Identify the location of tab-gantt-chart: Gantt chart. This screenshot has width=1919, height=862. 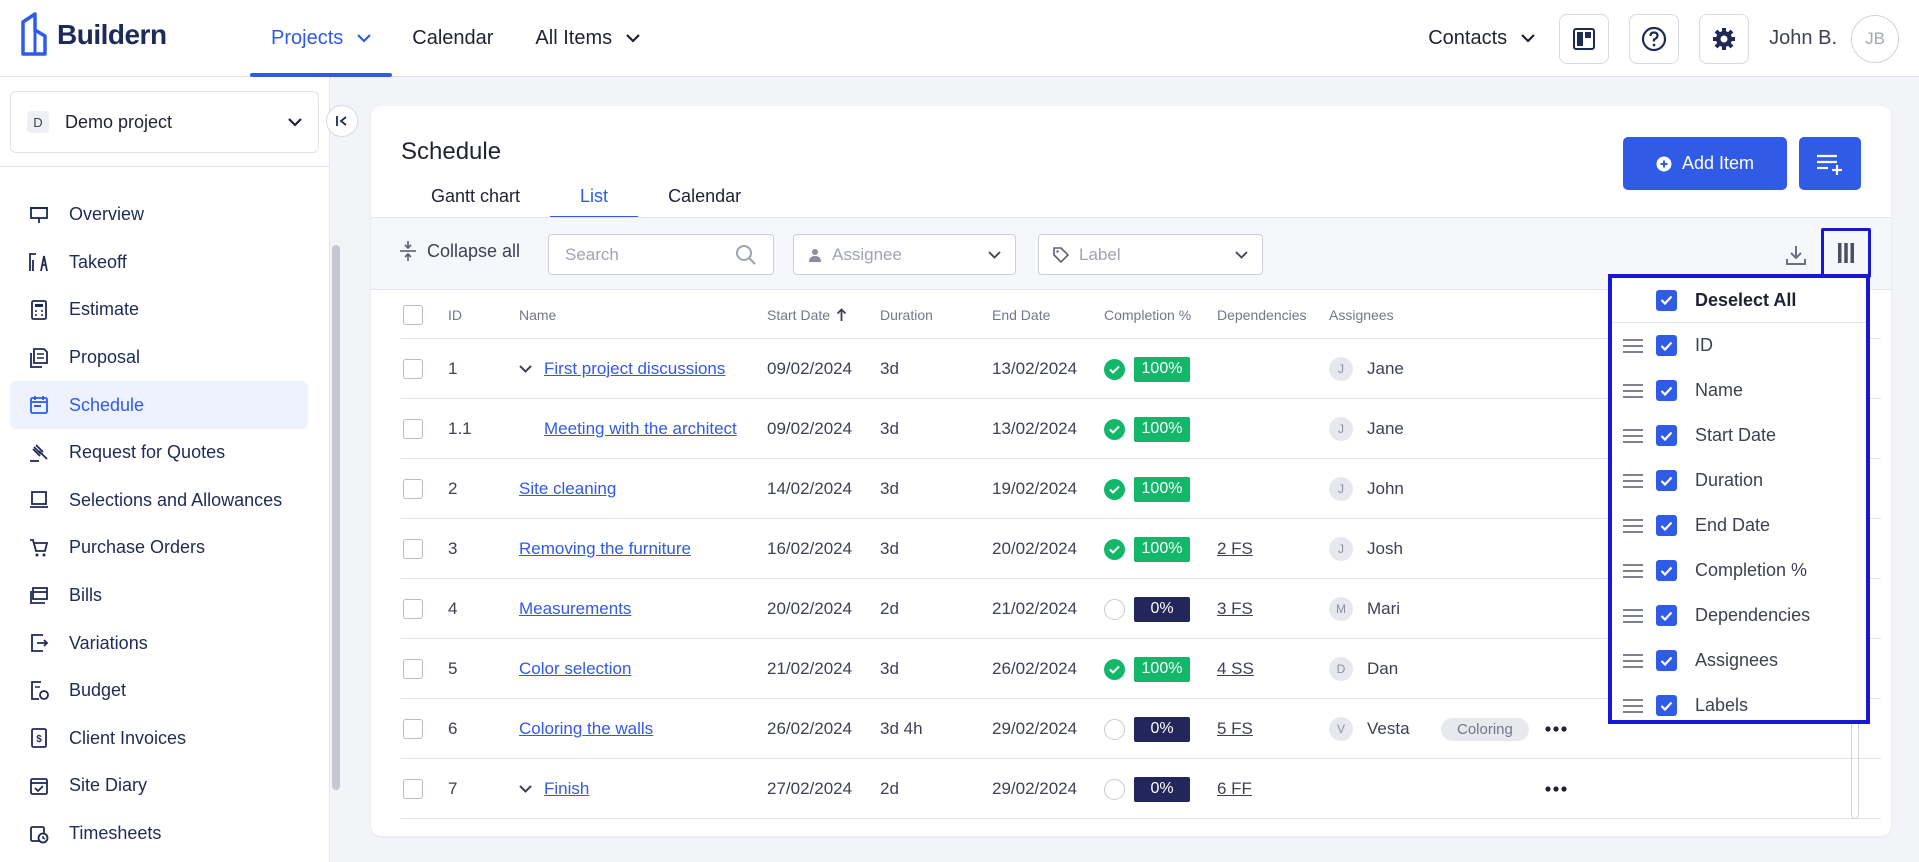
(475, 196).